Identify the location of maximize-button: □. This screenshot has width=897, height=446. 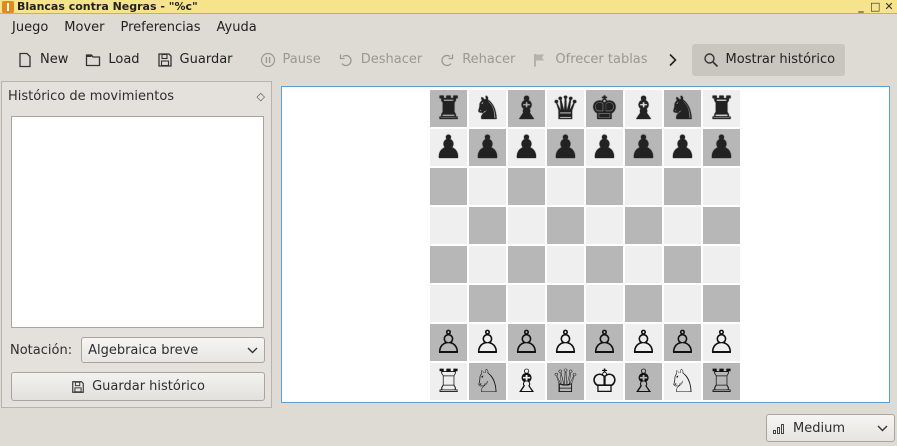
(875, 7).